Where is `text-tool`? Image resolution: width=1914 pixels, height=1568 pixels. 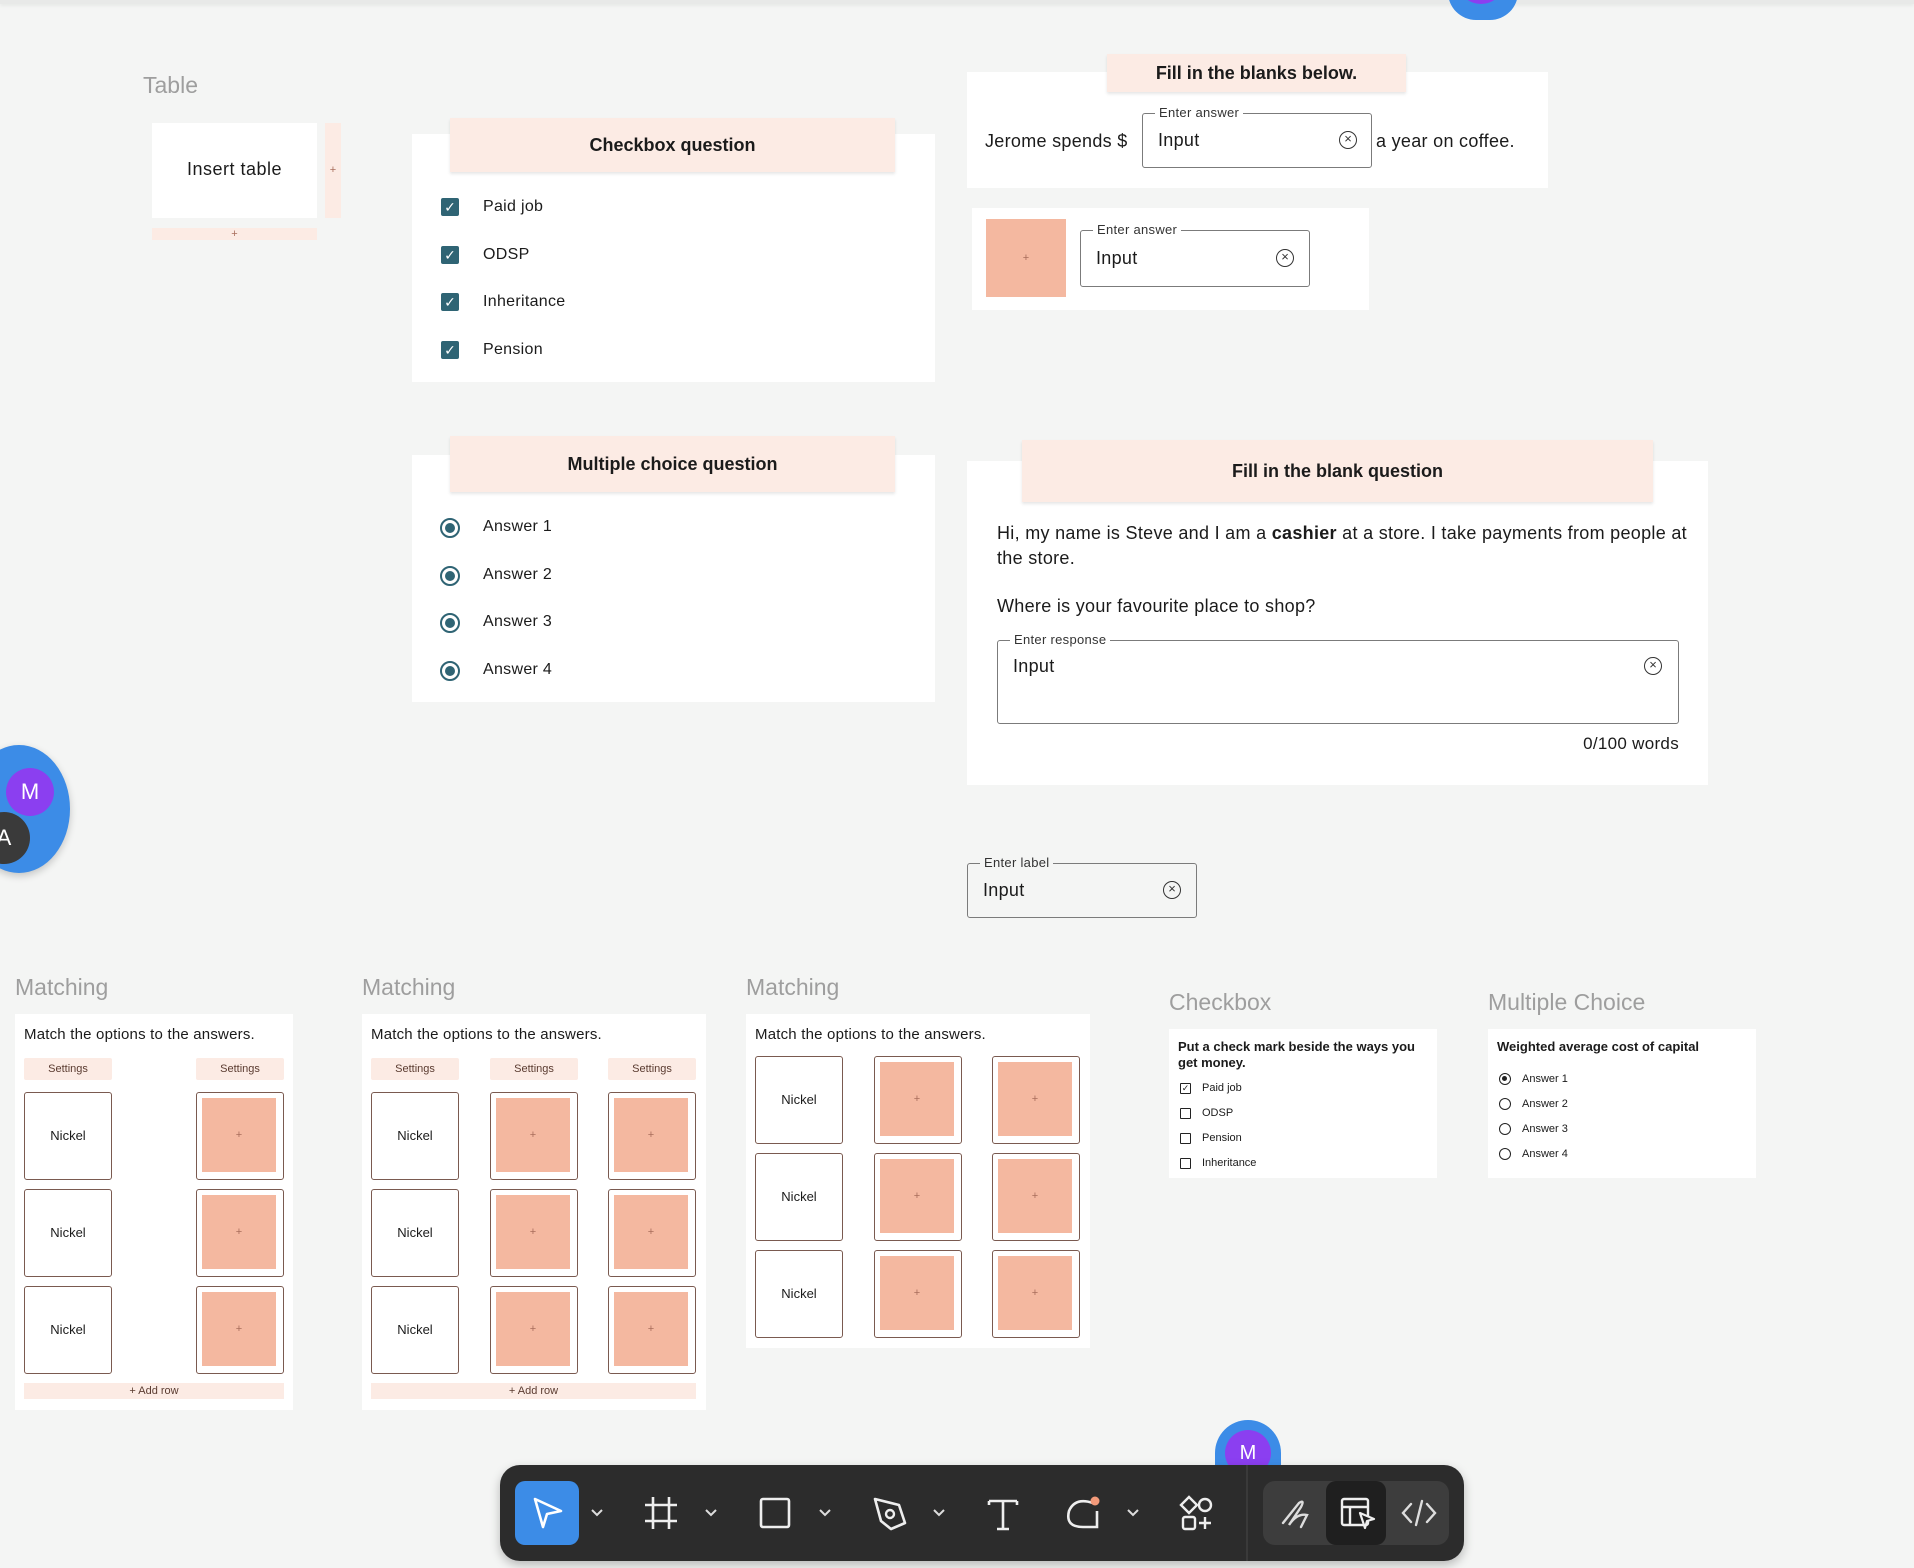 text-tool is located at coordinates (1003, 1513).